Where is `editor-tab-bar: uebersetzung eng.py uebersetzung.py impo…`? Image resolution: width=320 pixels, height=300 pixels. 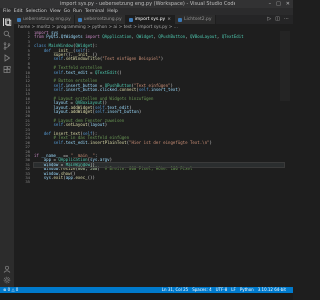 editor-tab-bar: uebersetzung eng.py uebersetzung.py impo… is located at coordinates (153, 19).